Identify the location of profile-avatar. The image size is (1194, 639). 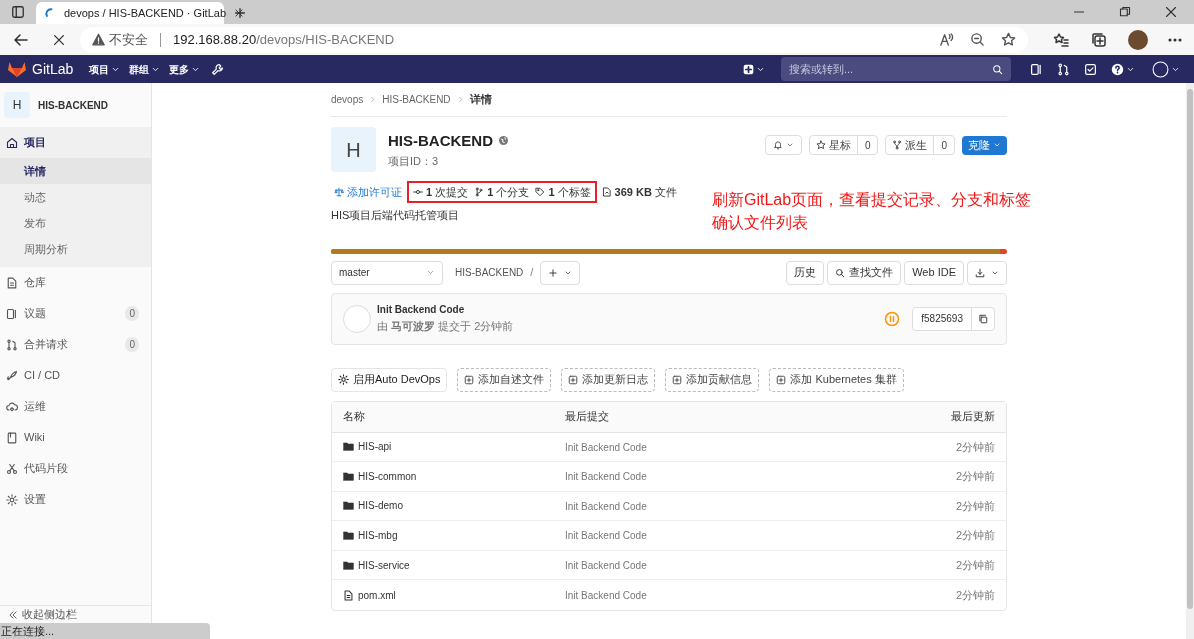
(1138, 39).